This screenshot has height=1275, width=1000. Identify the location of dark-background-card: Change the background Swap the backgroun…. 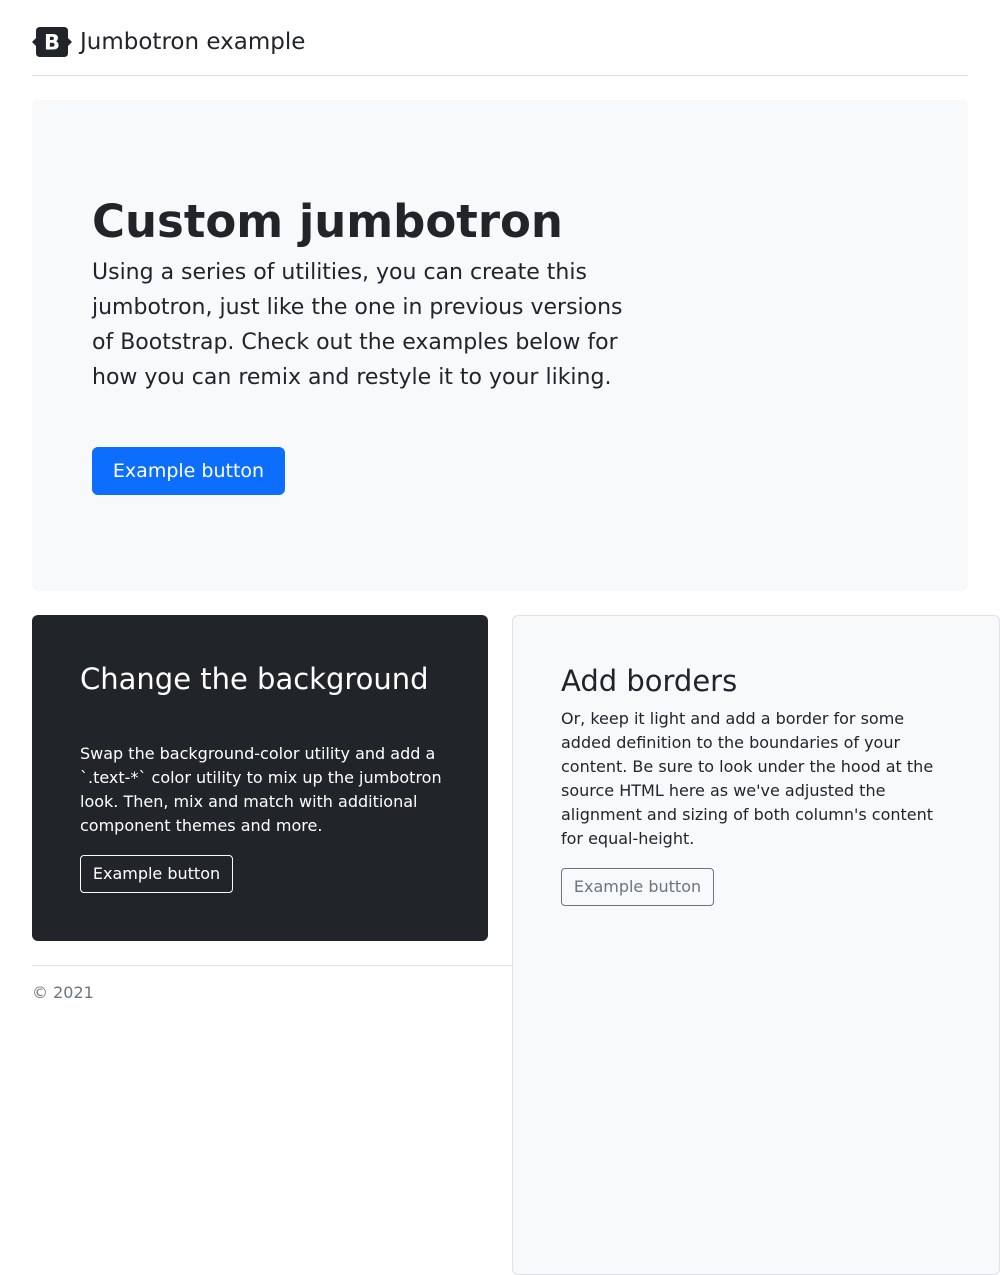
(260, 778).